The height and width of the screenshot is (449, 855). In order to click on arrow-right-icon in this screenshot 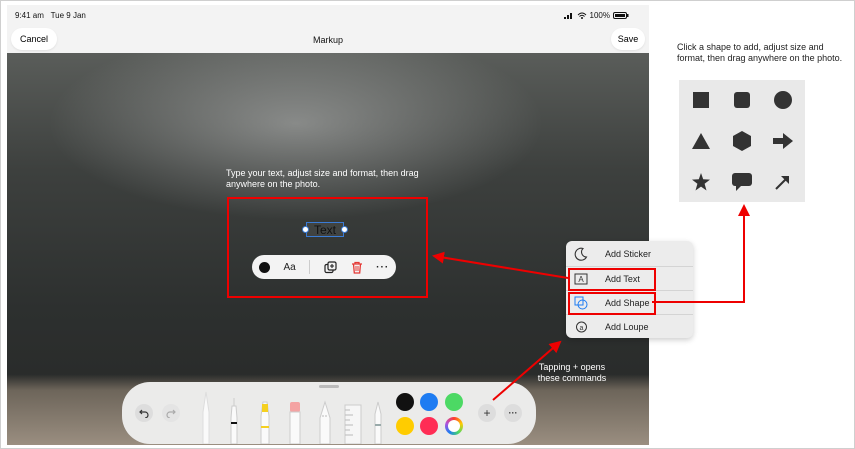, I will do `click(783, 141)`.